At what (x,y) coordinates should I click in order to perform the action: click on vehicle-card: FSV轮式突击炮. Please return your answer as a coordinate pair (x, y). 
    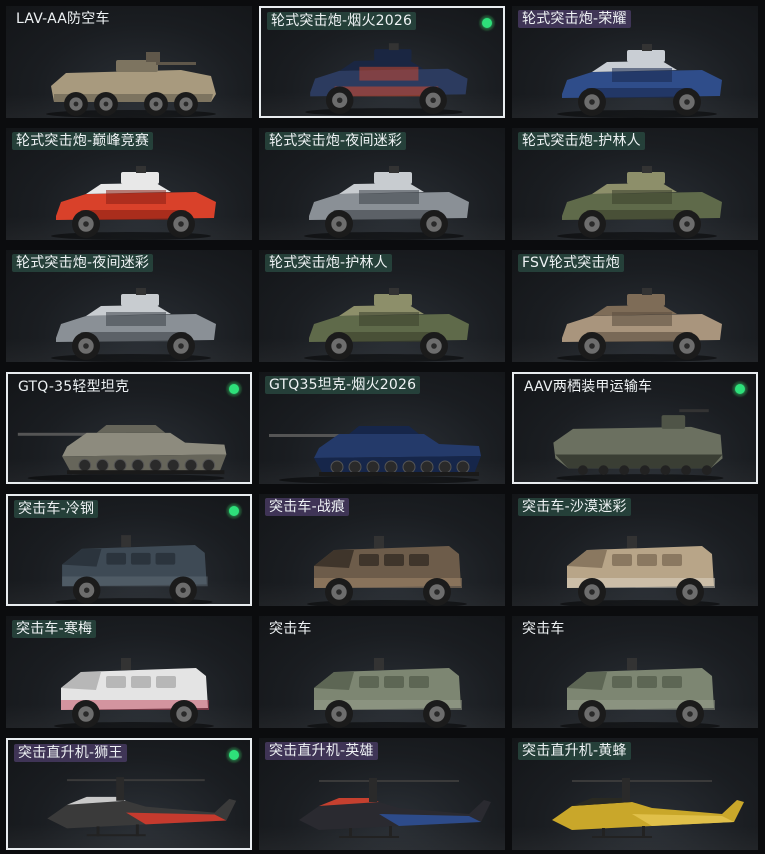
    Looking at the image, I should click on (635, 306).